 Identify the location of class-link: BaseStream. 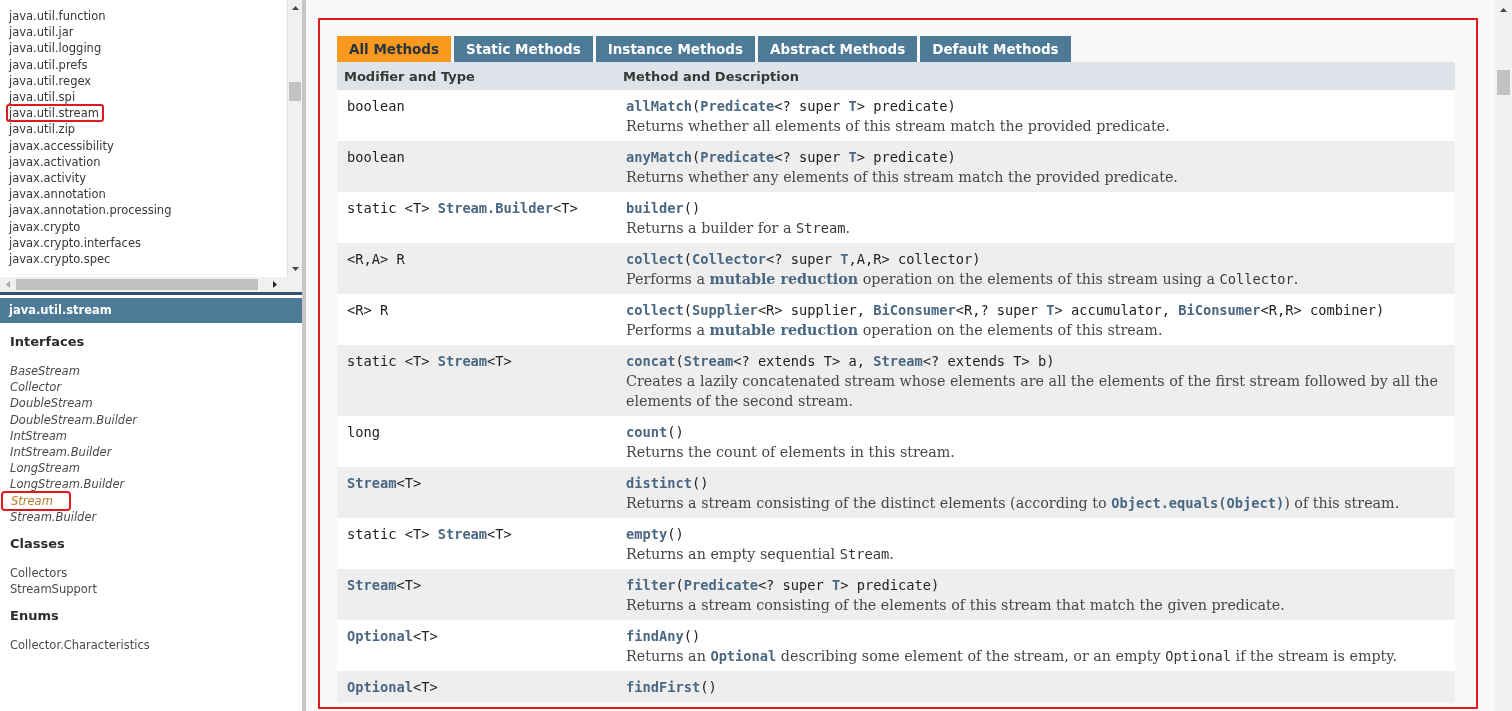
(45, 371).